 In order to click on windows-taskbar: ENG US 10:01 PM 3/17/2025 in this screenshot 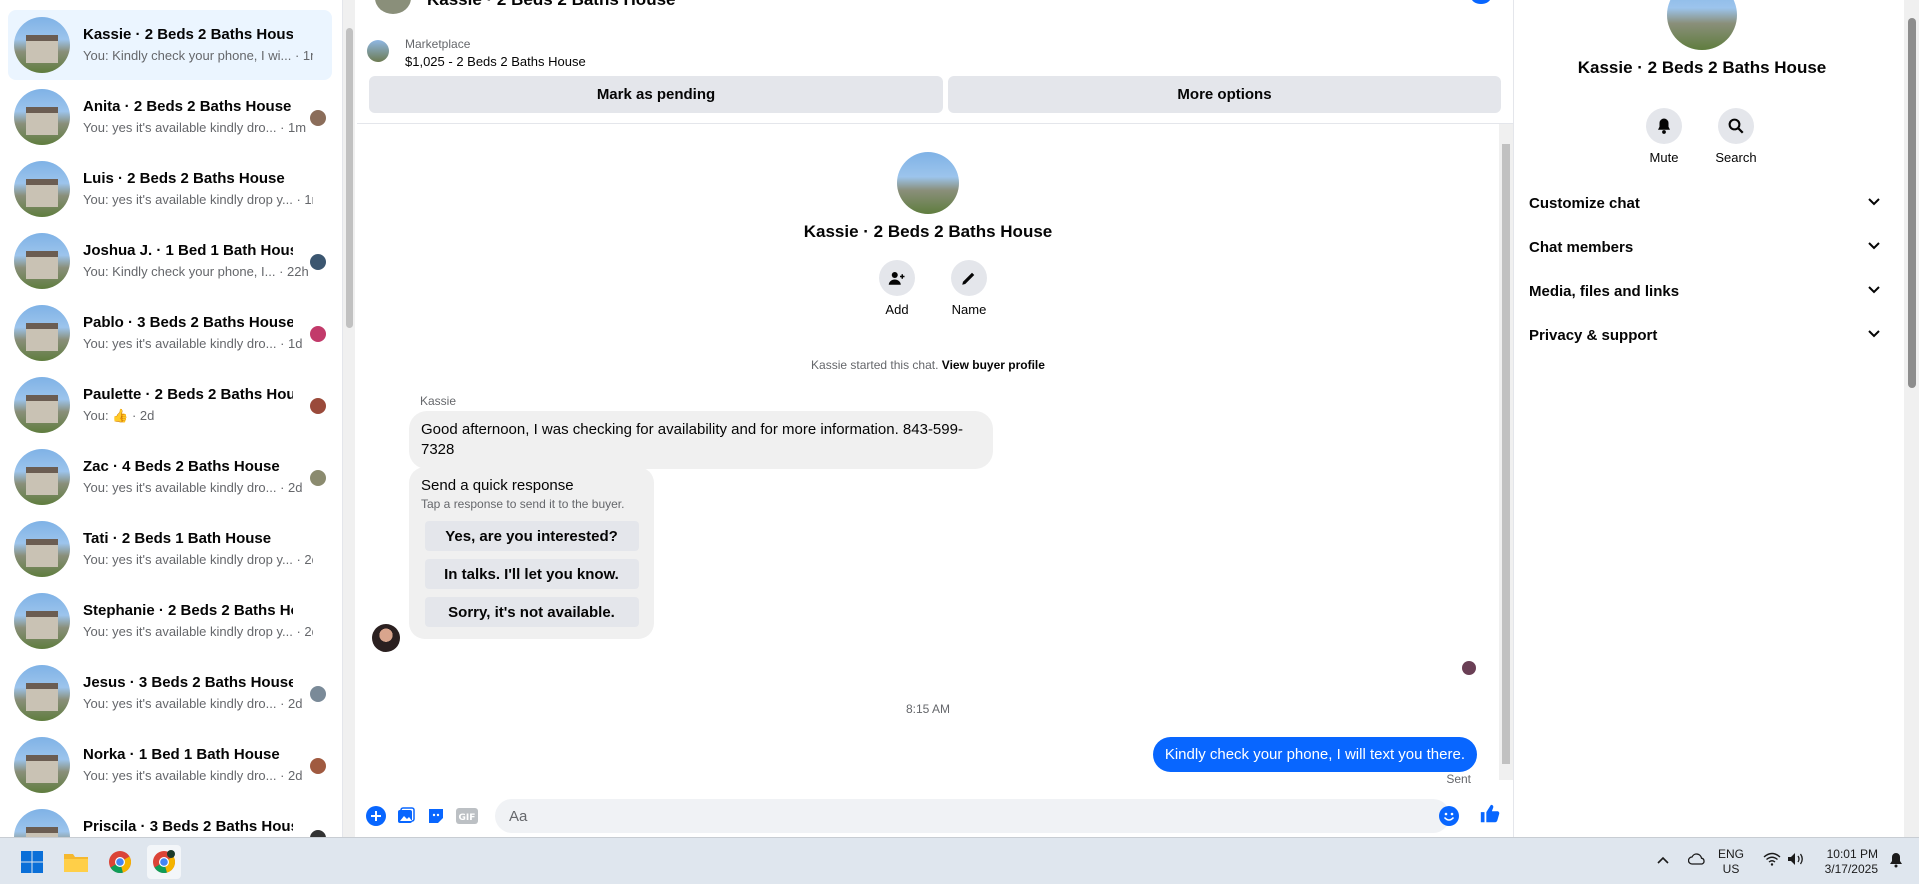, I will do `click(959, 860)`.